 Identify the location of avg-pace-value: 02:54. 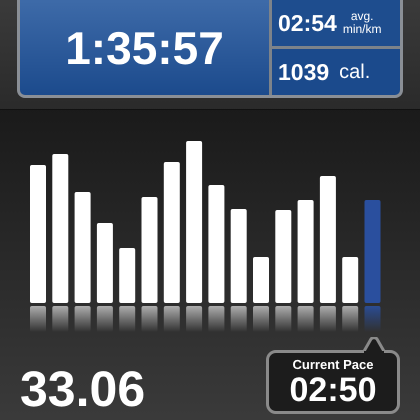
(307, 23).